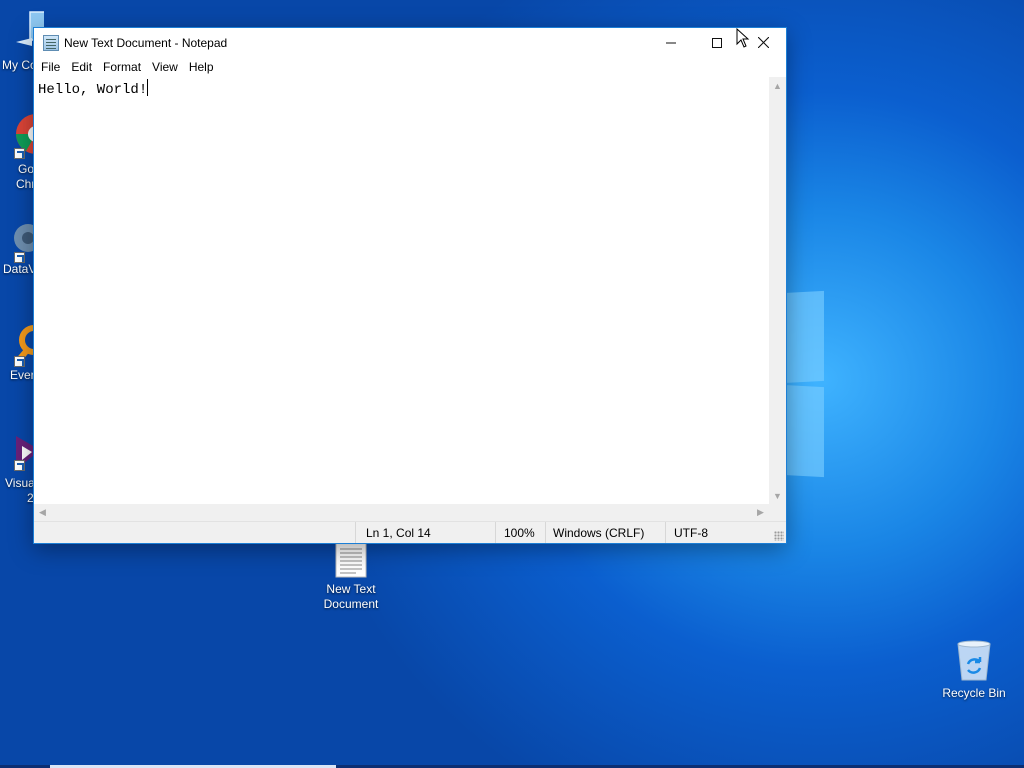 The width and height of the screenshot is (1024, 768). What do you see at coordinates (605, 532) in the screenshot?
I see `status-line-endings: Windows (CRLF)` at bounding box center [605, 532].